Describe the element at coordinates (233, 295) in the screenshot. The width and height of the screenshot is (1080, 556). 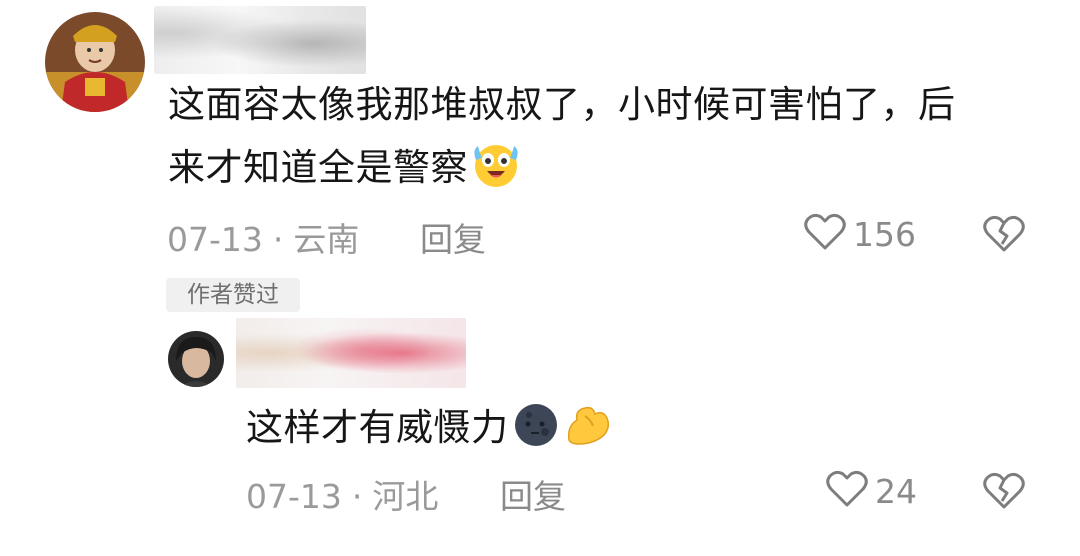
I see `author-liked-badge: 作者赞过` at that location.